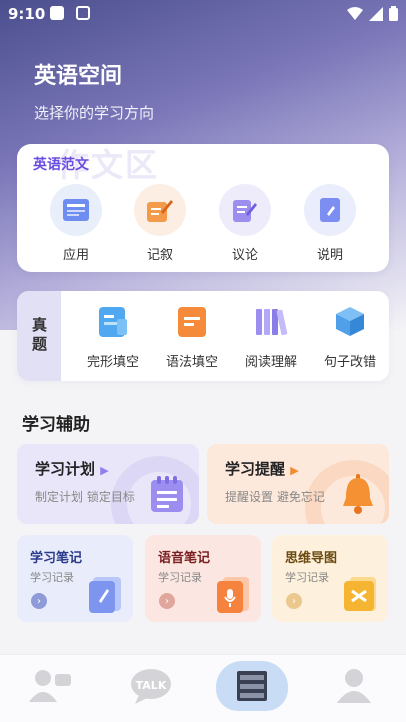  Describe the element at coordinates (272, 322) in the screenshot. I see `reading-books-icon` at that location.